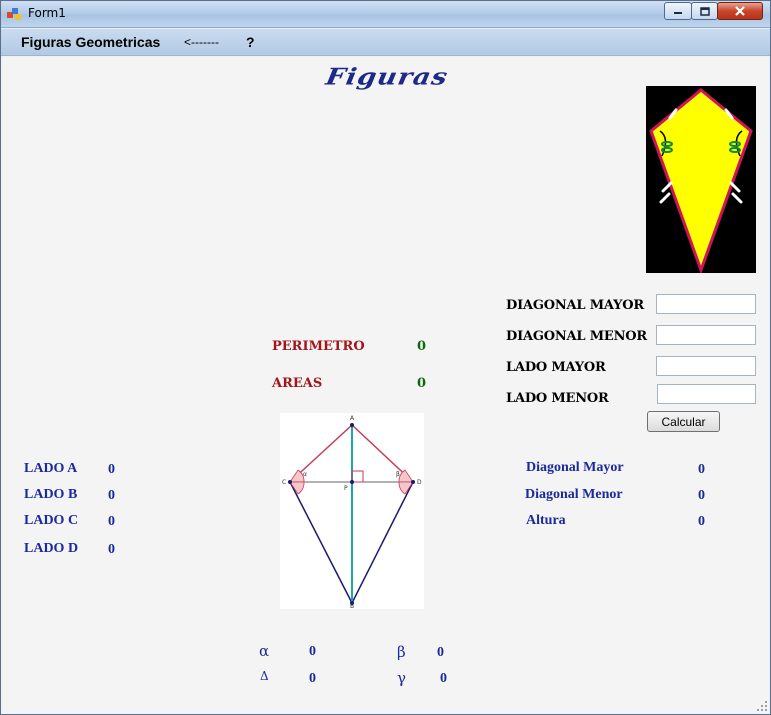 The height and width of the screenshot is (715, 771). What do you see at coordinates (422, 346) in the screenshot?
I see `perimetro-value: 0` at bounding box center [422, 346].